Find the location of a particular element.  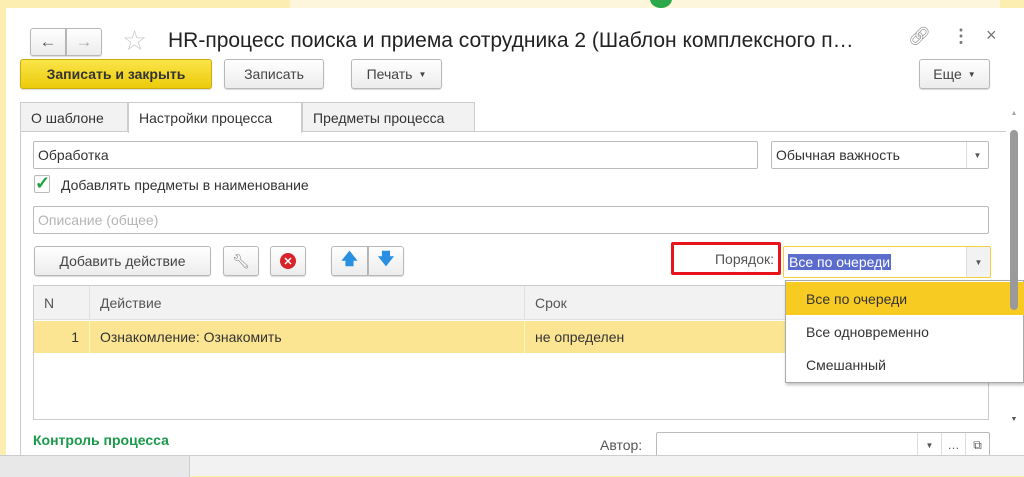

arrow-down-icon: 🡇 is located at coordinates (386, 259).